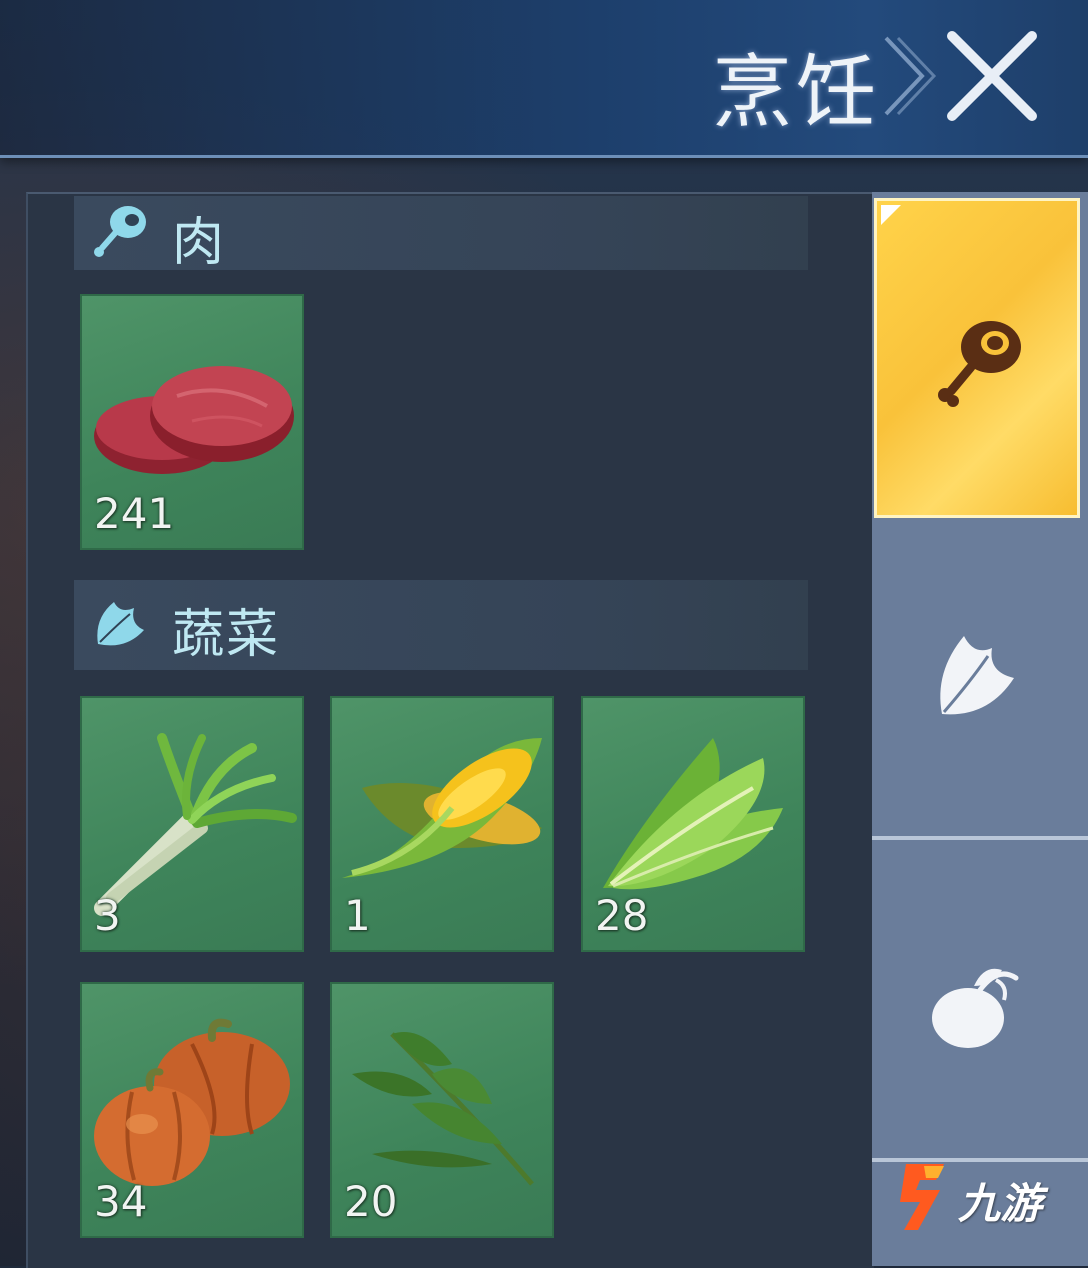 The image size is (1088, 1268). Describe the element at coordinates (199, 243) in the screenshot. I see `section-label-meat: 肉` at that location.